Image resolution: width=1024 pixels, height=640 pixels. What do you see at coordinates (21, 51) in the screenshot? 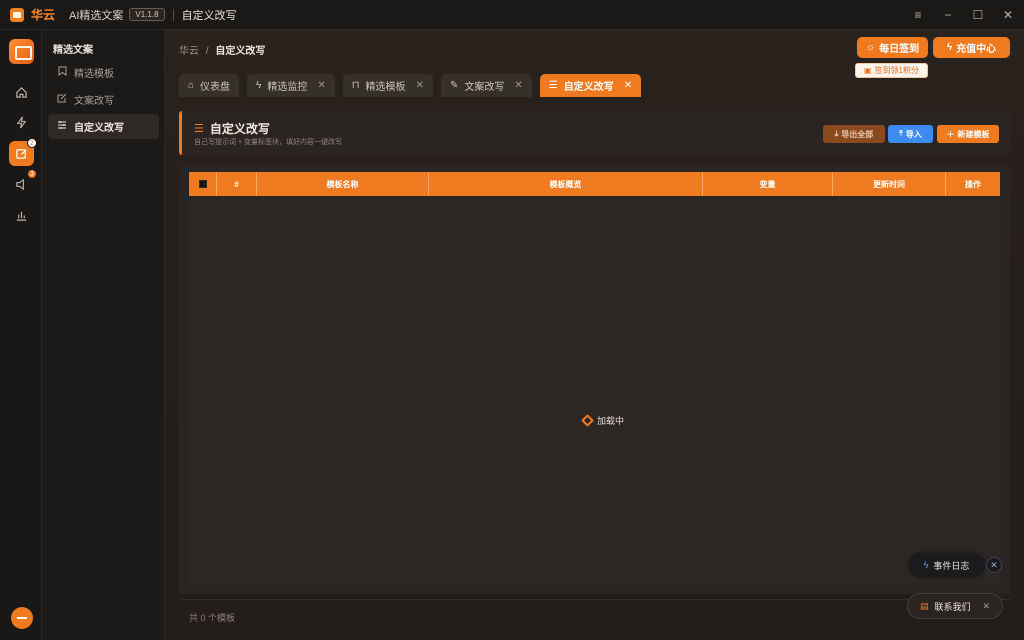
I see `rail-logo-icon` at bounding box center [21, 51].